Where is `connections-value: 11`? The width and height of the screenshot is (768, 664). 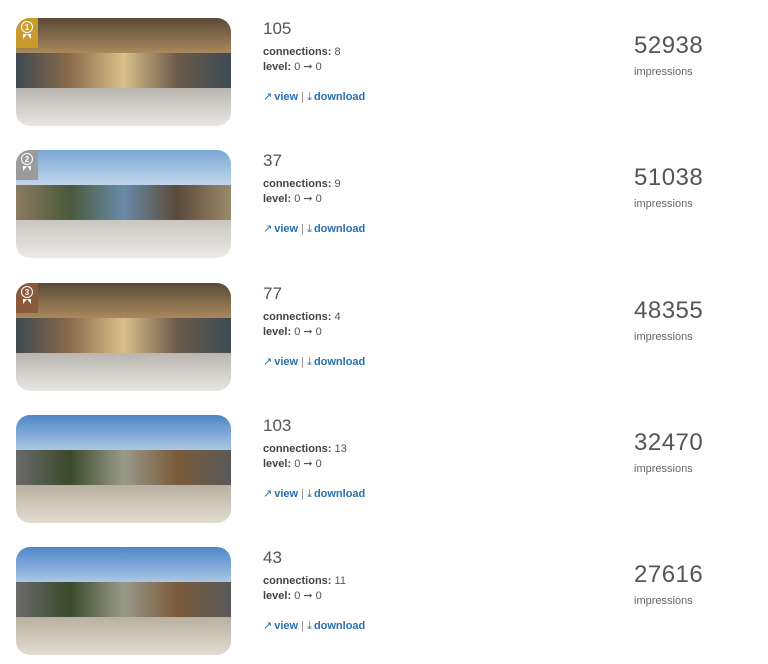 connections-value: 11 is located at coordinates (340, 581).